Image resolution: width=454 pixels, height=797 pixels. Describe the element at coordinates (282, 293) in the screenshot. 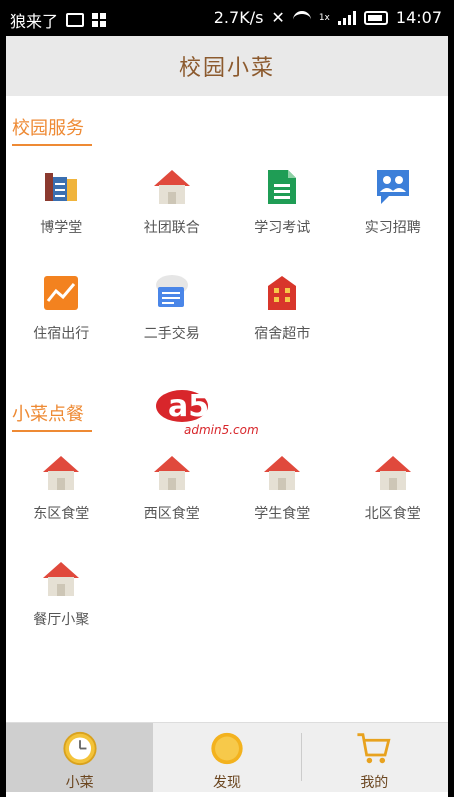

I see `building-icon` at that location.